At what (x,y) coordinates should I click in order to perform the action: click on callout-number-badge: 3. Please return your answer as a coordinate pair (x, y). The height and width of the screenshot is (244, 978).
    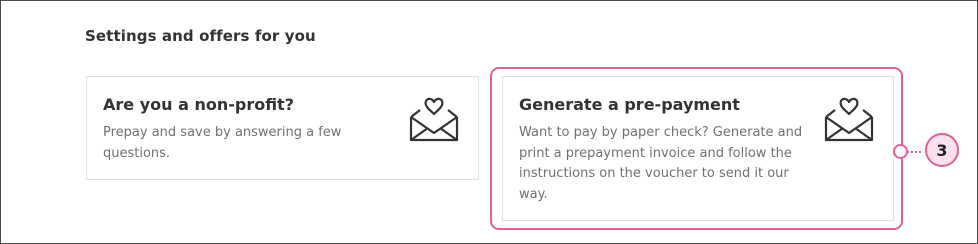
    Looking at the image, I should click on (942, 150).